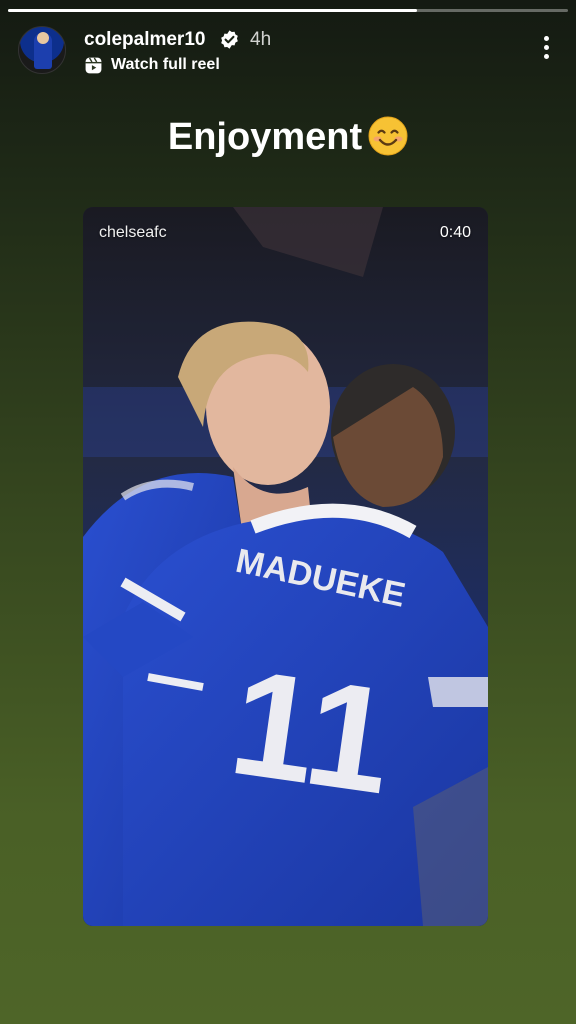  Describe the element at coordinates (133, 233) in the screenshot. I see `video-author: chelseafc` at that location.